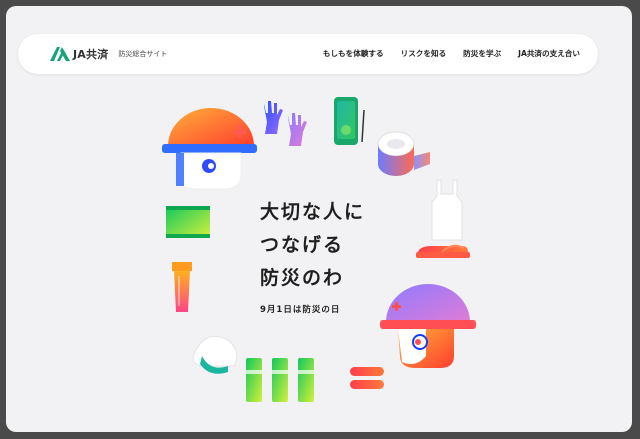 The height and width of the screenshot is (439, 640). What do you see at coordinates (188, 222) in the screenshot?
I see `emergency-ration-icon` at bounding box center [188, 222].